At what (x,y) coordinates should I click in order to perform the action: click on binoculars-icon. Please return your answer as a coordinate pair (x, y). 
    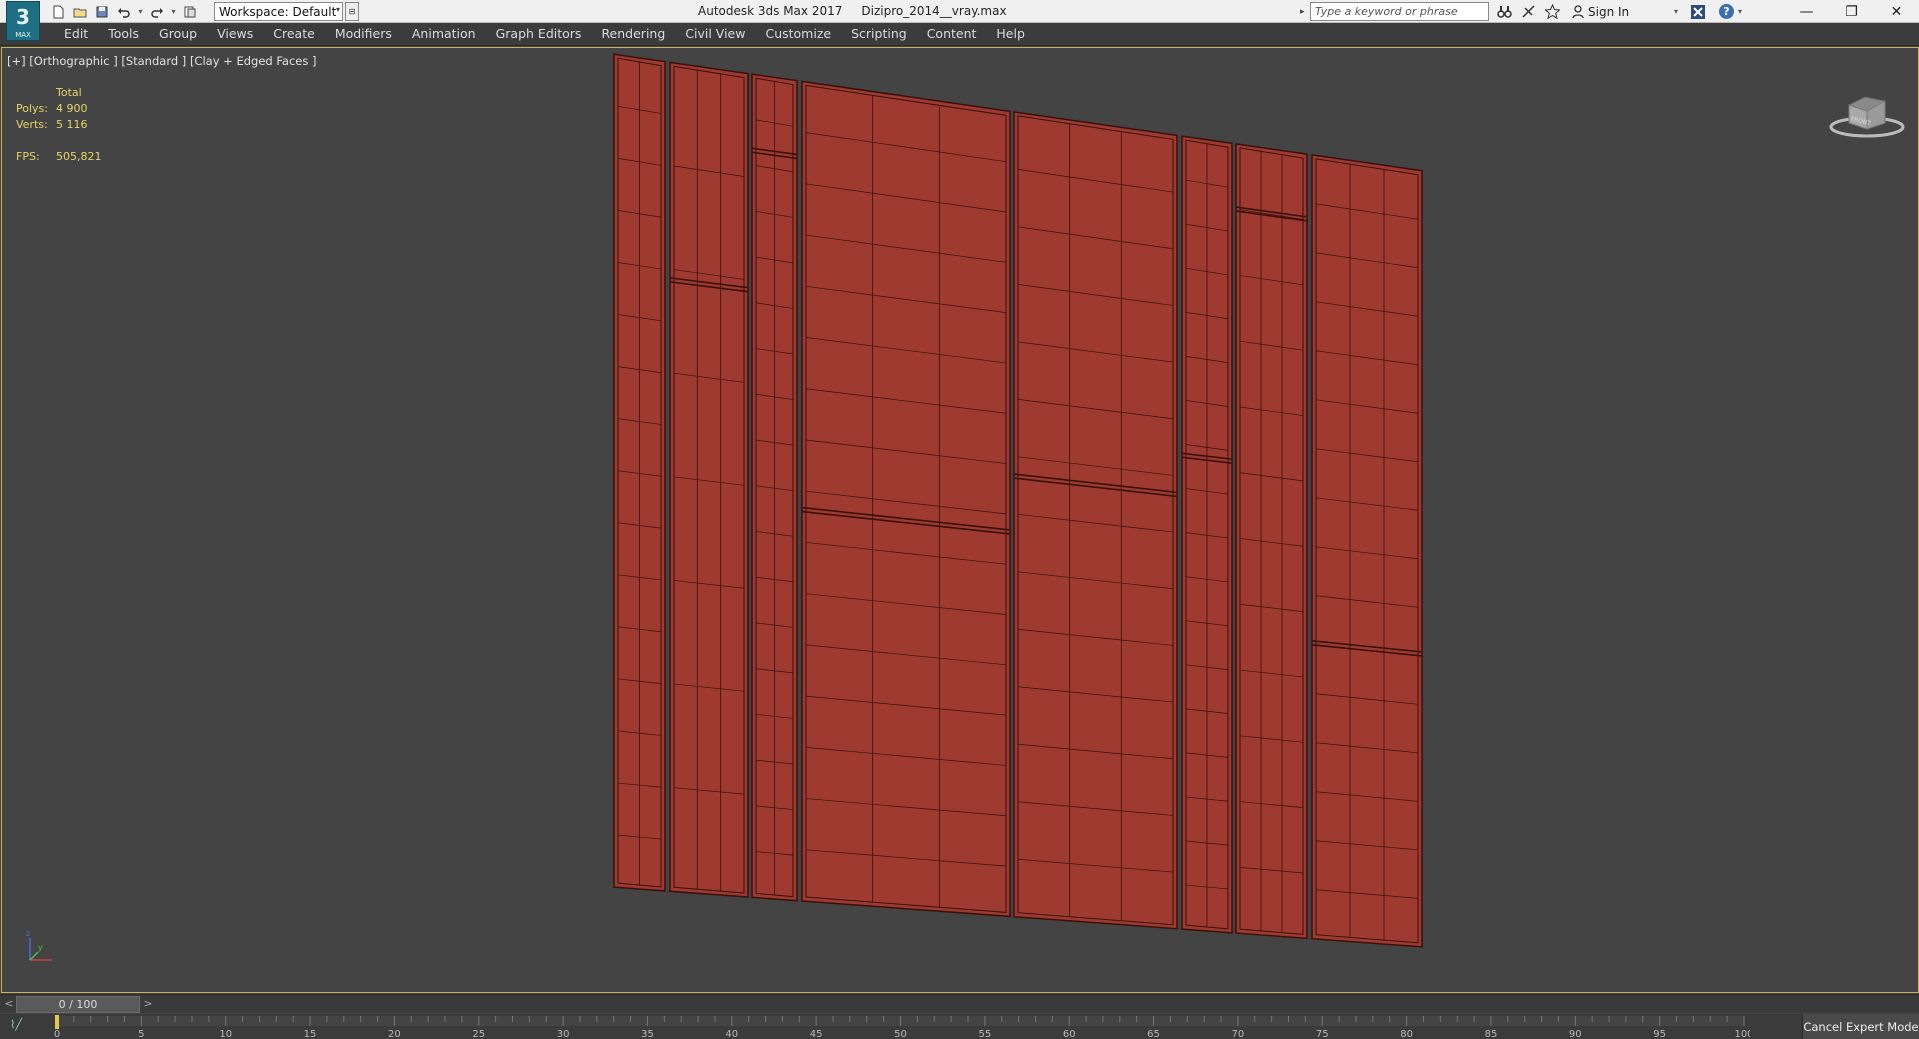
    Looking at the image, I should click on (1504, 11).